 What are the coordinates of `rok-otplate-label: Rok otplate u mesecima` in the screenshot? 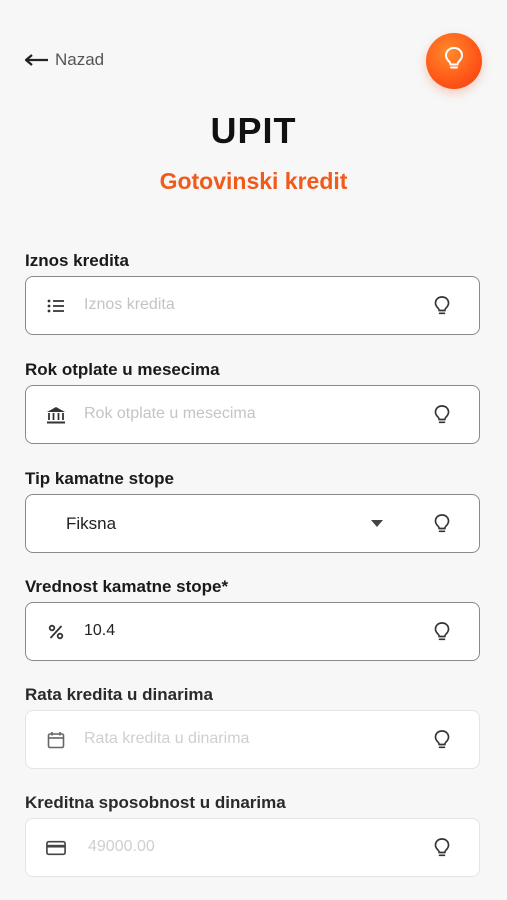 It's located at (122, 369).